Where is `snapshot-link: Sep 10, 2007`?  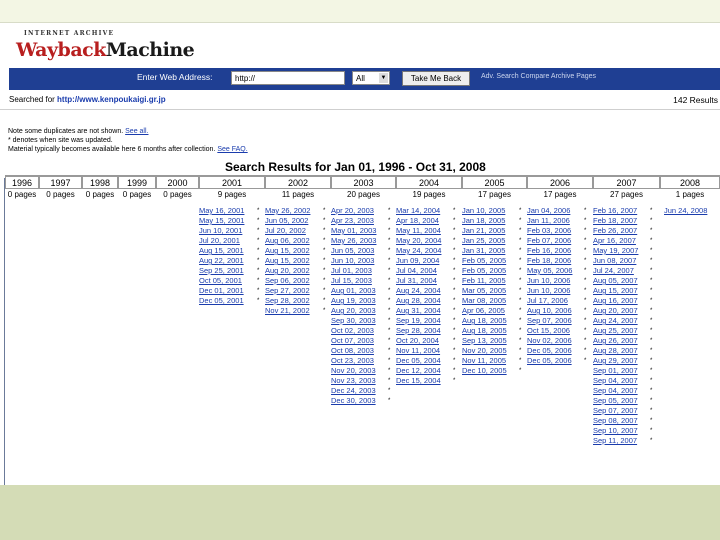 snapshot-link: Sep 10, 2007 is located at coordinates (615, 430).